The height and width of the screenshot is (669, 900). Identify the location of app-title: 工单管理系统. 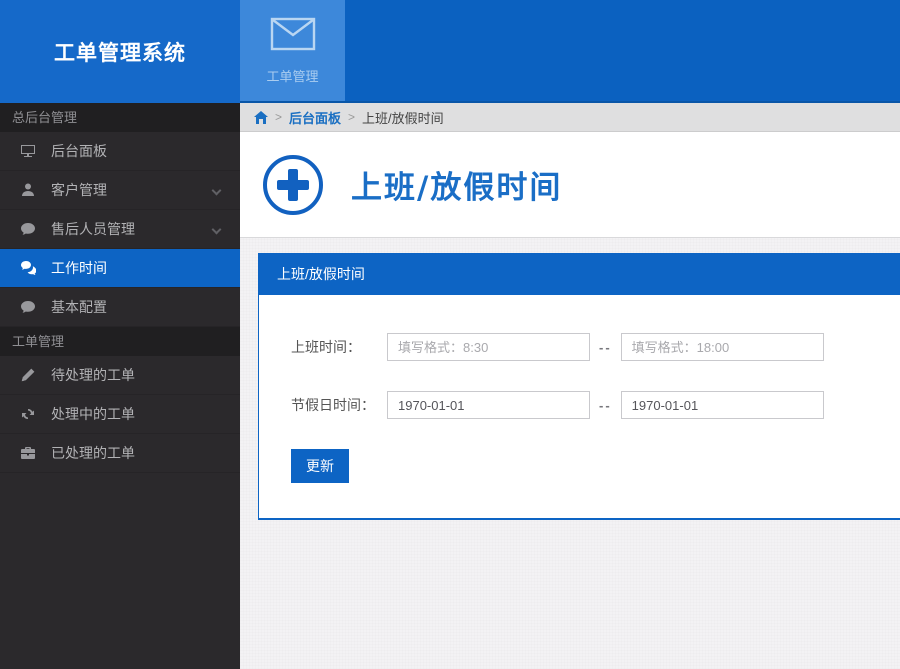
(120, 53).